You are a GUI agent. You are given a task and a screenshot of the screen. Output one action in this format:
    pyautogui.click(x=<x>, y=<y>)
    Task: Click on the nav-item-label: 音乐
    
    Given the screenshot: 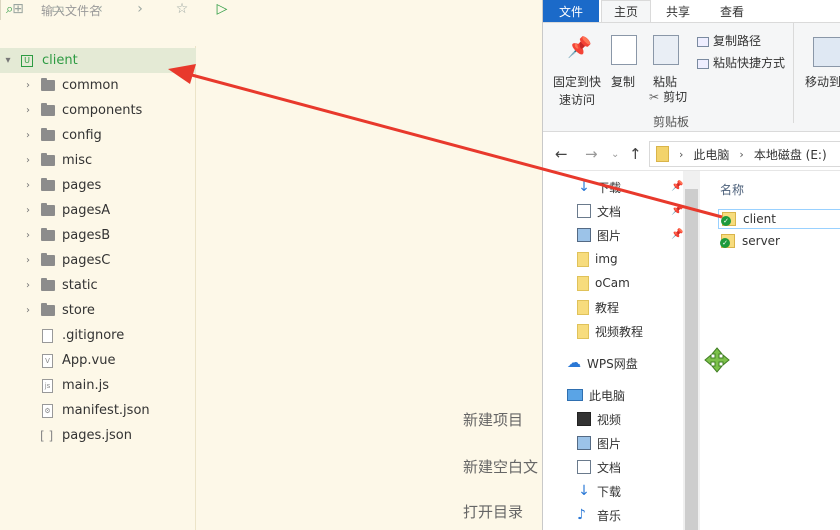 What is the action you would take?
    pyautogui.click(x=609, y=515)
    